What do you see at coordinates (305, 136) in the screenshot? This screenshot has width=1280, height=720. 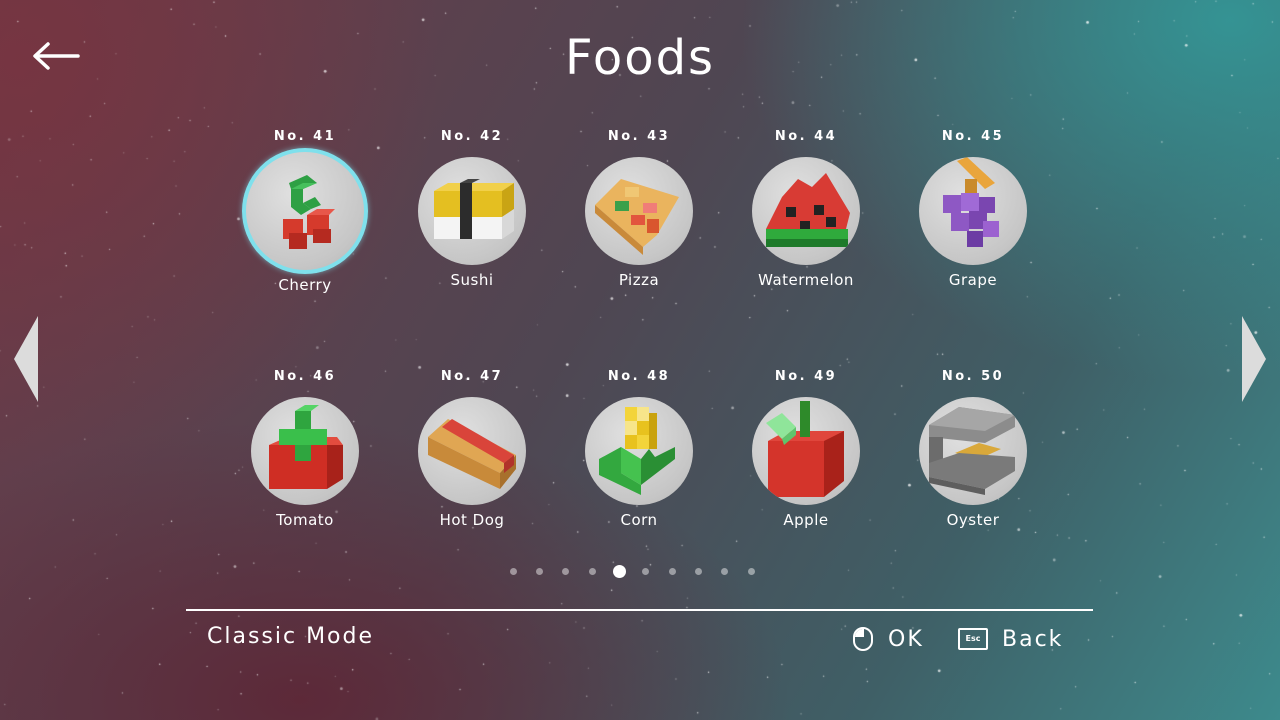 I see `item-number: No. 41` at bounding box center [305, 136].